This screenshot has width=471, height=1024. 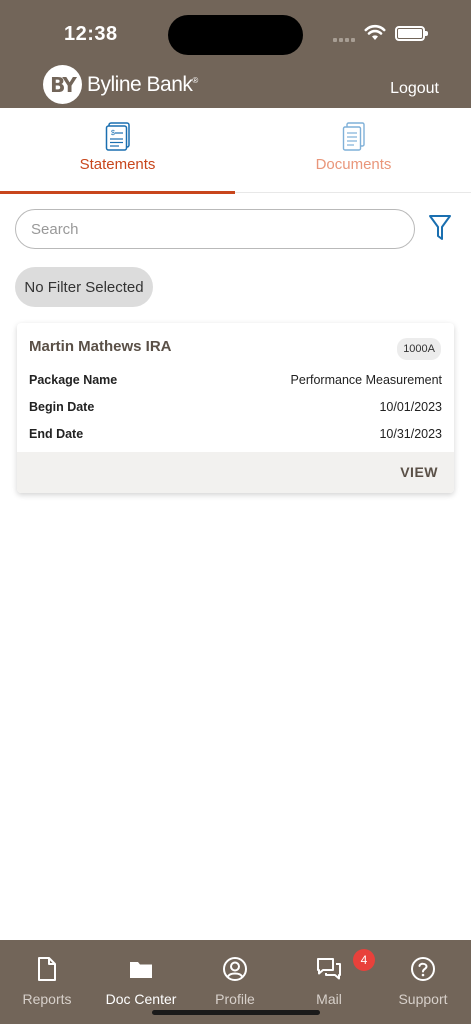 What do you see at coordinates (91, 34) in the screenshot?
I see `status-time: 12:38` at bounding box center [91, 34].